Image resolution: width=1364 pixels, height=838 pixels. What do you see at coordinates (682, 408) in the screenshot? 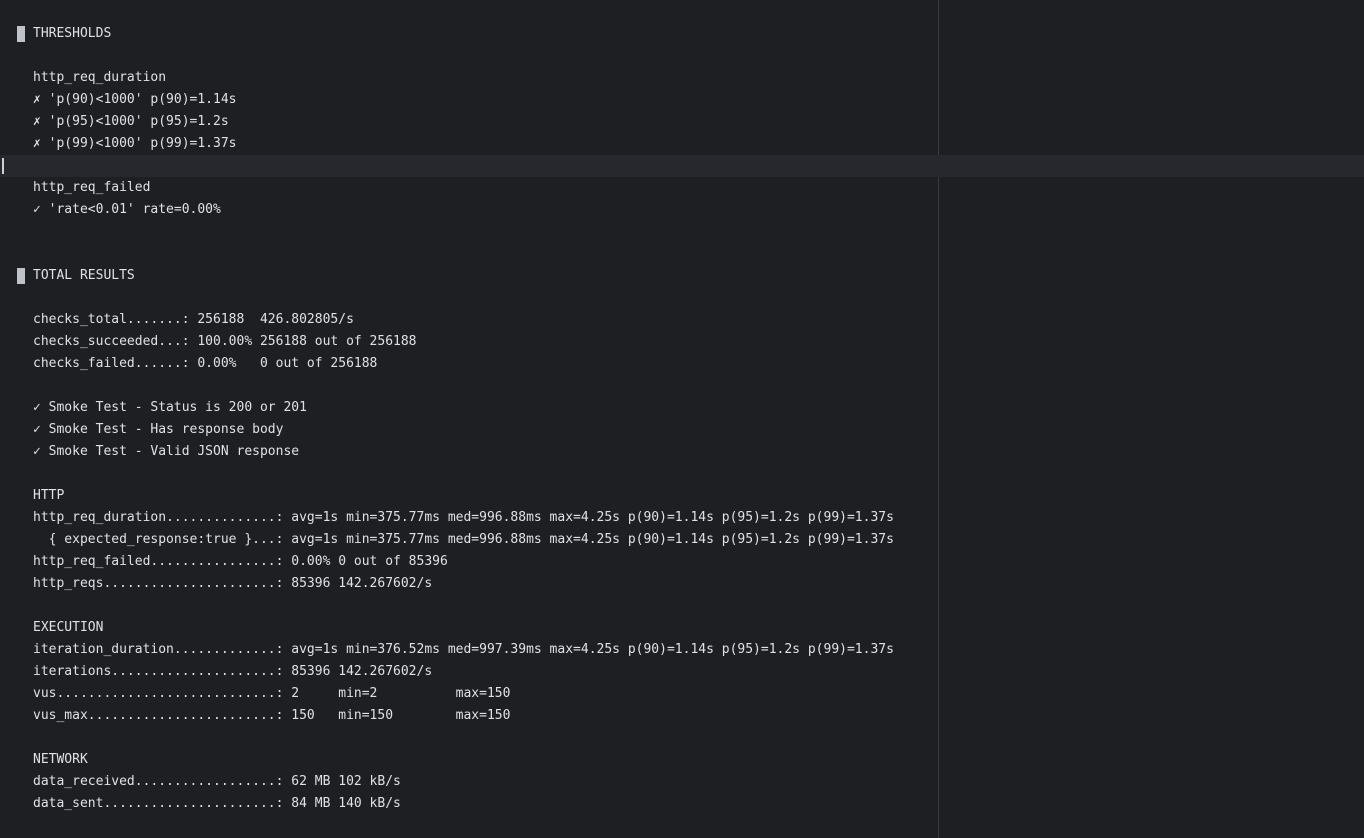
I see `output-line: ✓ Smoke Test - Status is 200 or 201` at bounding box center [682, 408].